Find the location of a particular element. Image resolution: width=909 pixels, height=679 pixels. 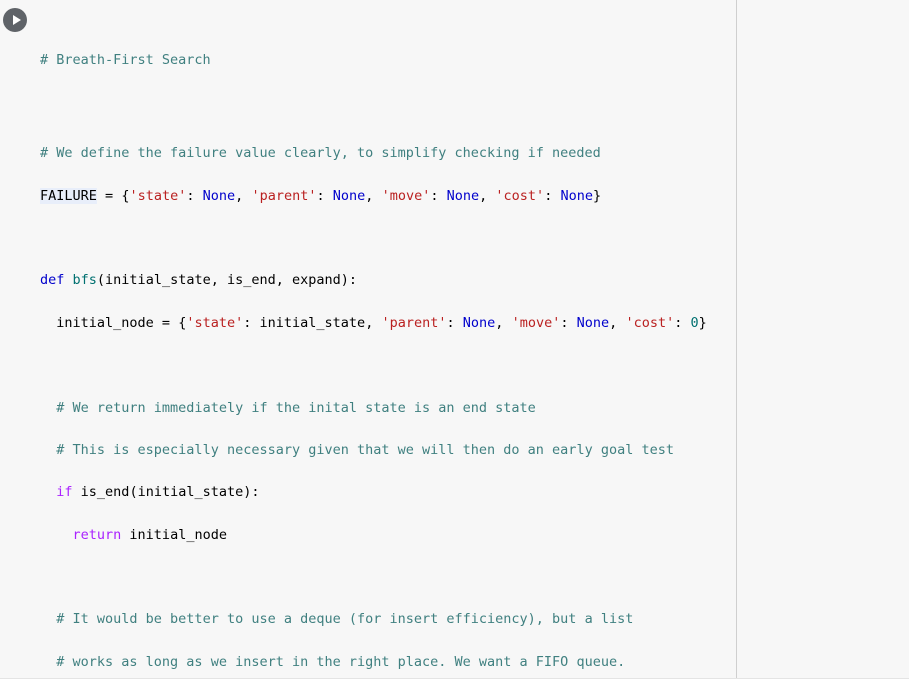

code-line: return initial_node is located at coordinates (149, 534).